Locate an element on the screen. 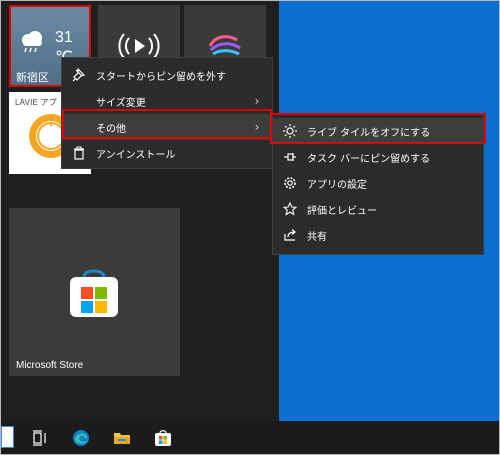 The width and height of the screenshot is (500, 455). search-box is located at coordinates (7, 437).